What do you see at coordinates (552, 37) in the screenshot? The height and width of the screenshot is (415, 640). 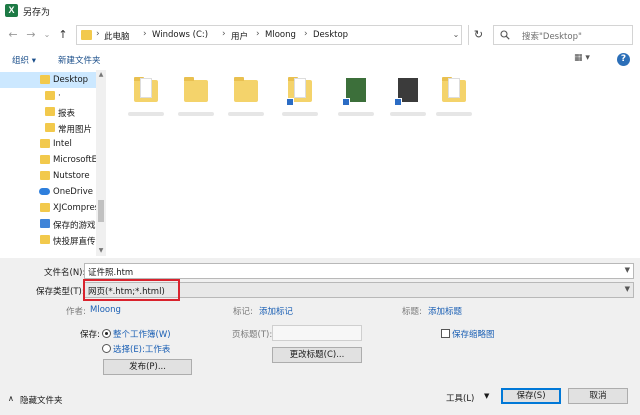 I see `search-placeholder: 搜索"Desktop"` at bounding box center [552, 37].